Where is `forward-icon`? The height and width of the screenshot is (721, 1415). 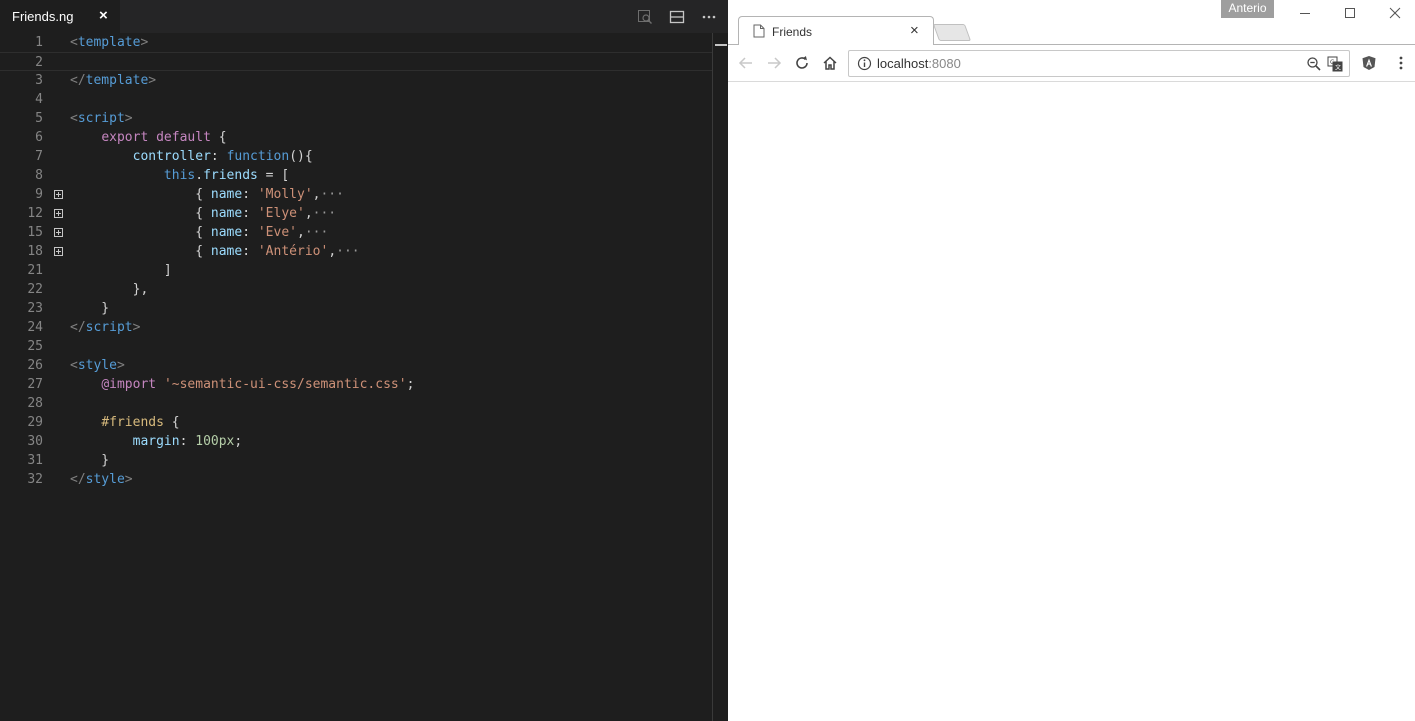
forward-icon is located at coordinates (774, 63).